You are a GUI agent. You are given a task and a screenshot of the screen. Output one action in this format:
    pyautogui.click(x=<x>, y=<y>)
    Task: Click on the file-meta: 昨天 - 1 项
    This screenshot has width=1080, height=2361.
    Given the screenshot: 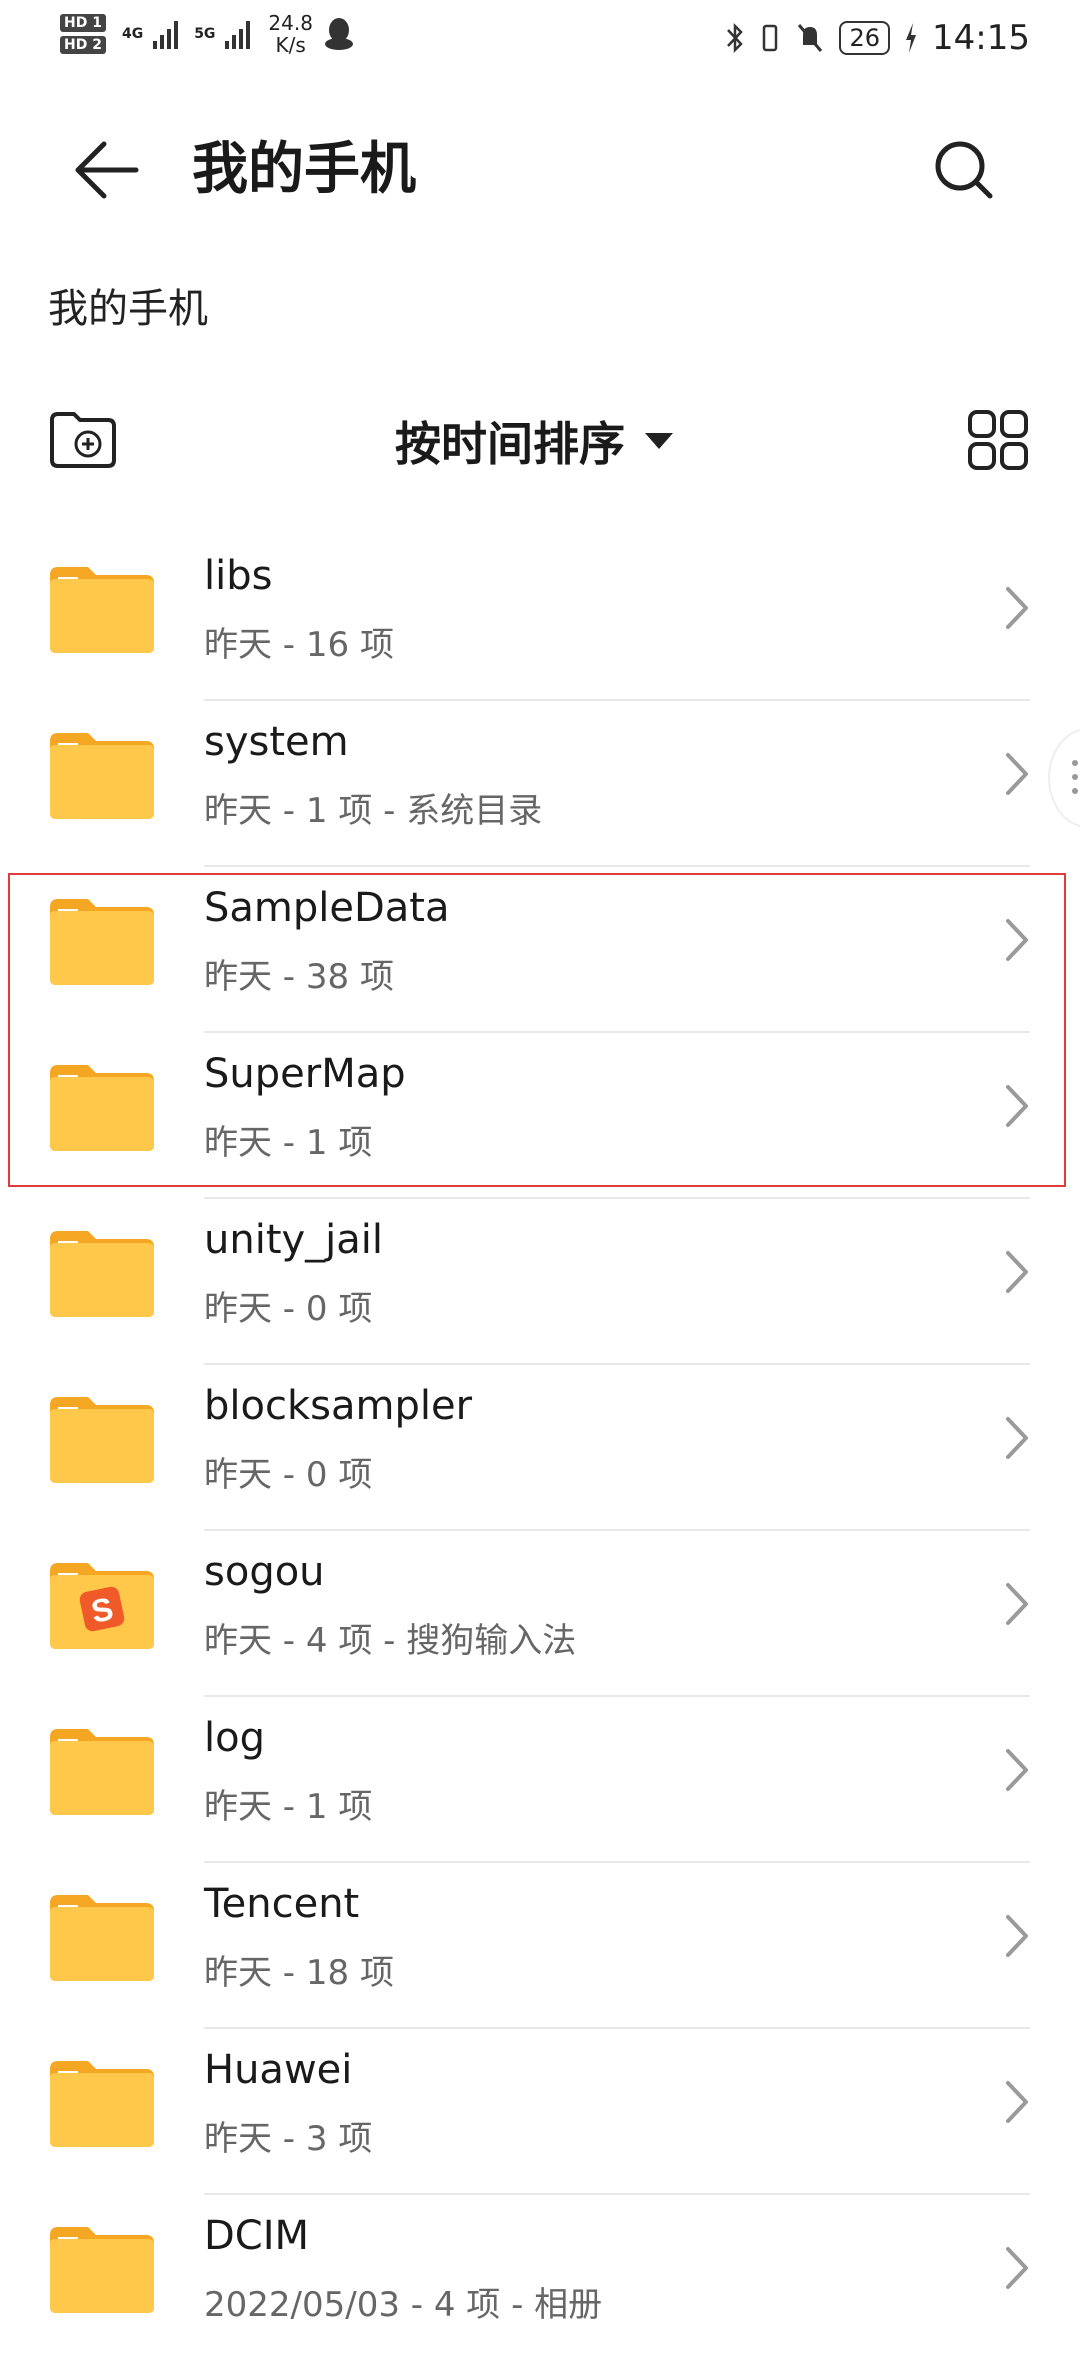 What is the action you would take?
    pyautogui.click(x=288, y=1807)
    